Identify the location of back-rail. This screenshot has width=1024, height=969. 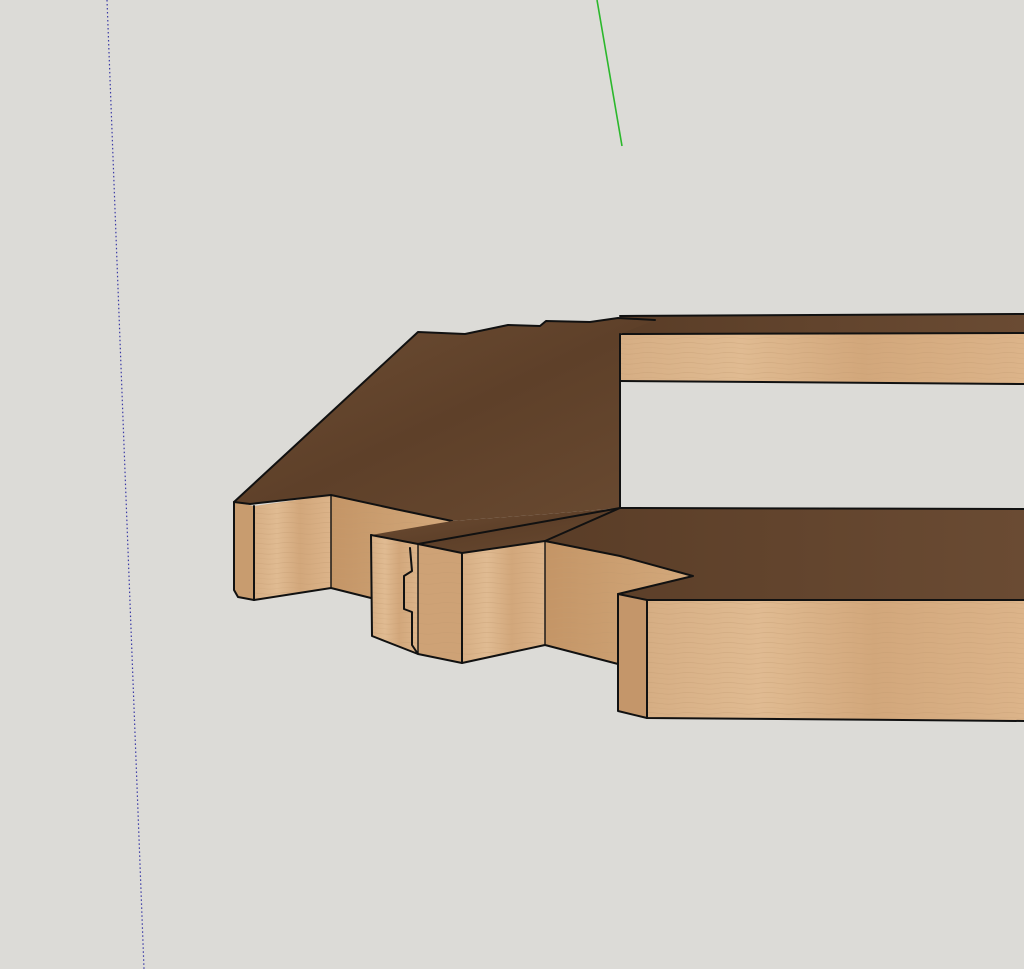
(821, 349).